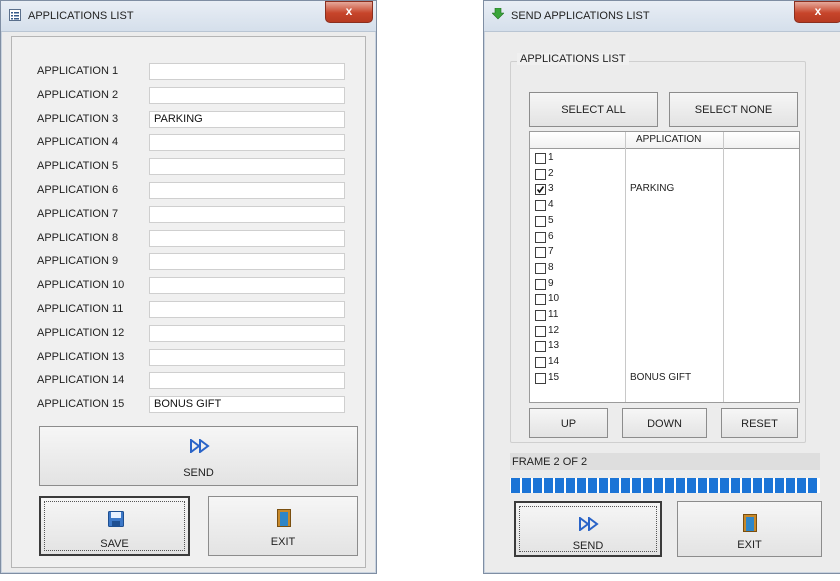 This screenshot has width=840, height=581. I want to click on reset-button: RESET, so click(759, 423).